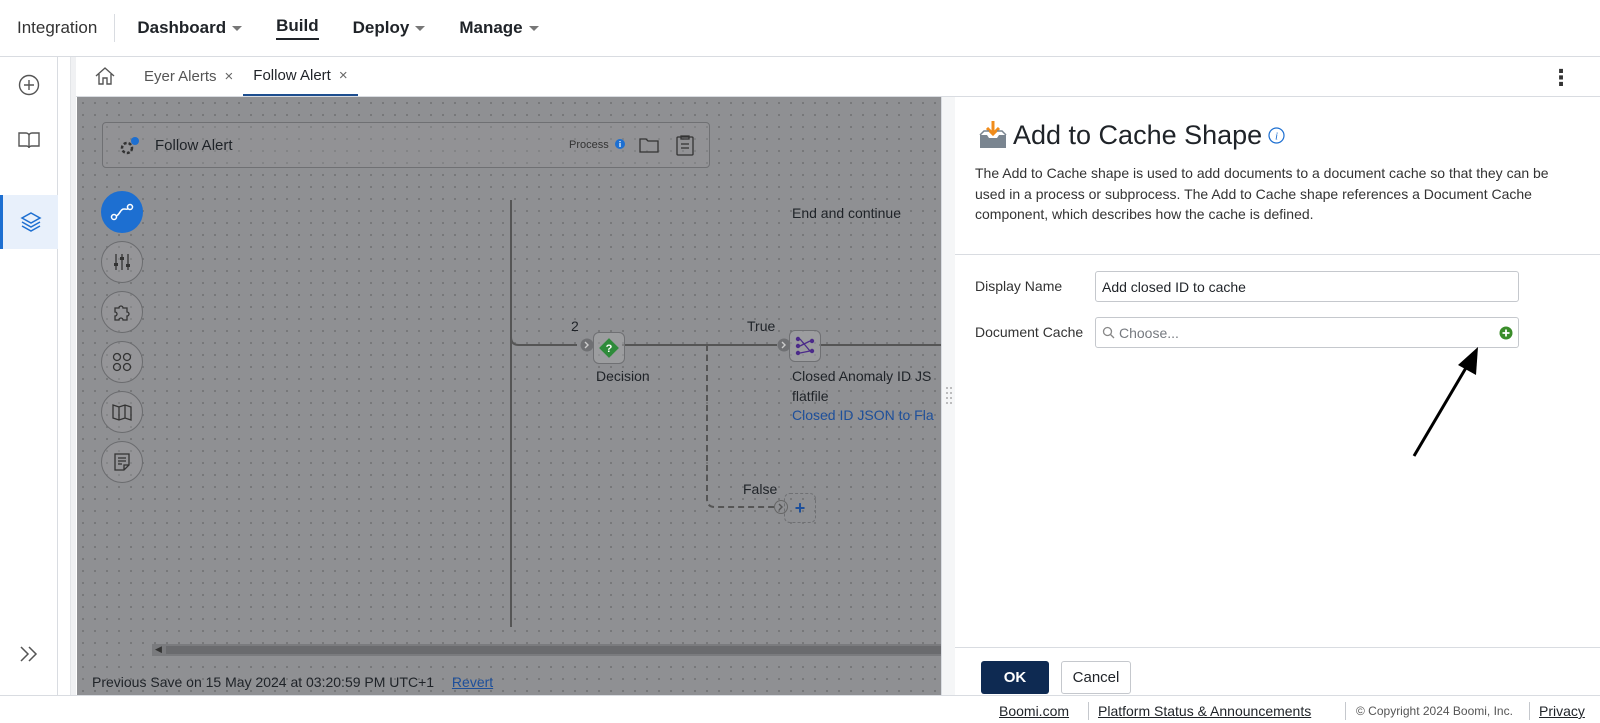  I want to click on add-shape-button: +, so click(800, 508).